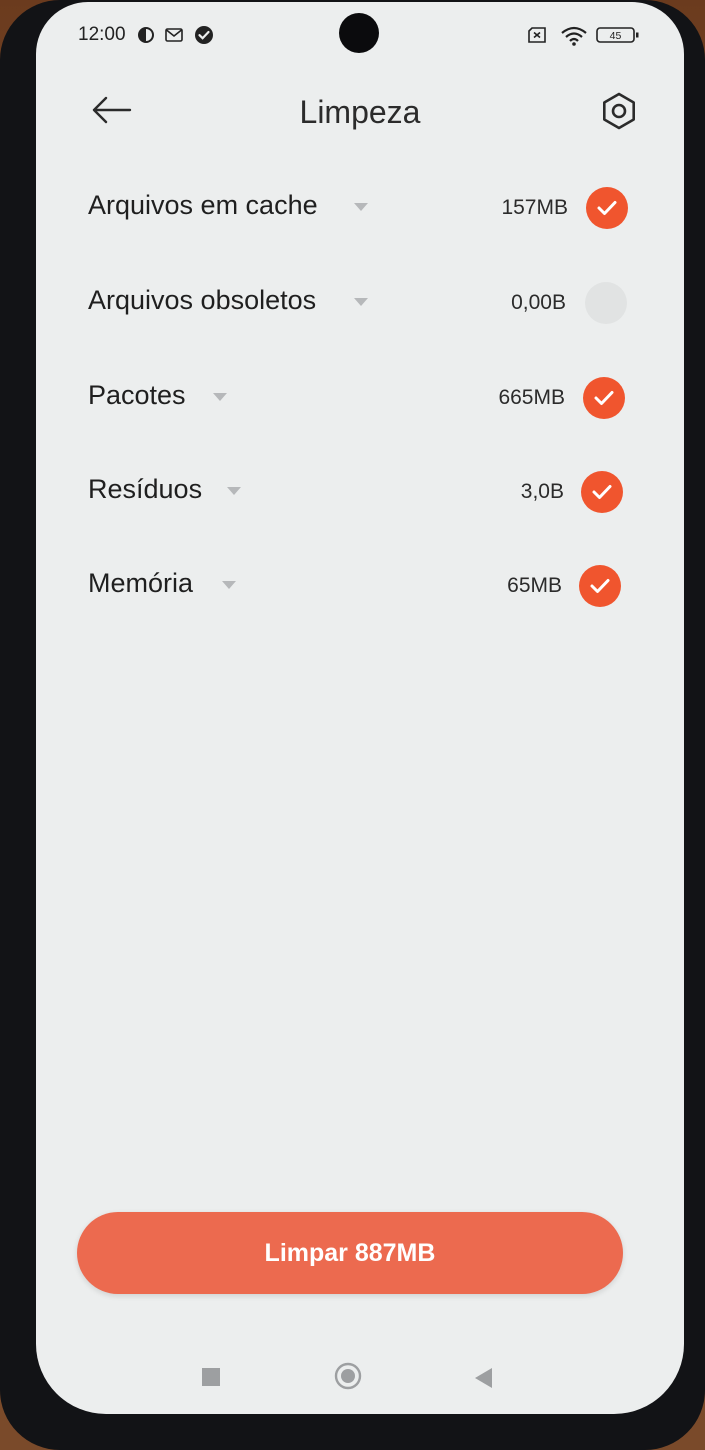 This screenshot has height=1450, width=705. What do you see at coordinates (531, 397) in the screenshot?
I see `item-size: 665MB` at bounding box center [531, 397].